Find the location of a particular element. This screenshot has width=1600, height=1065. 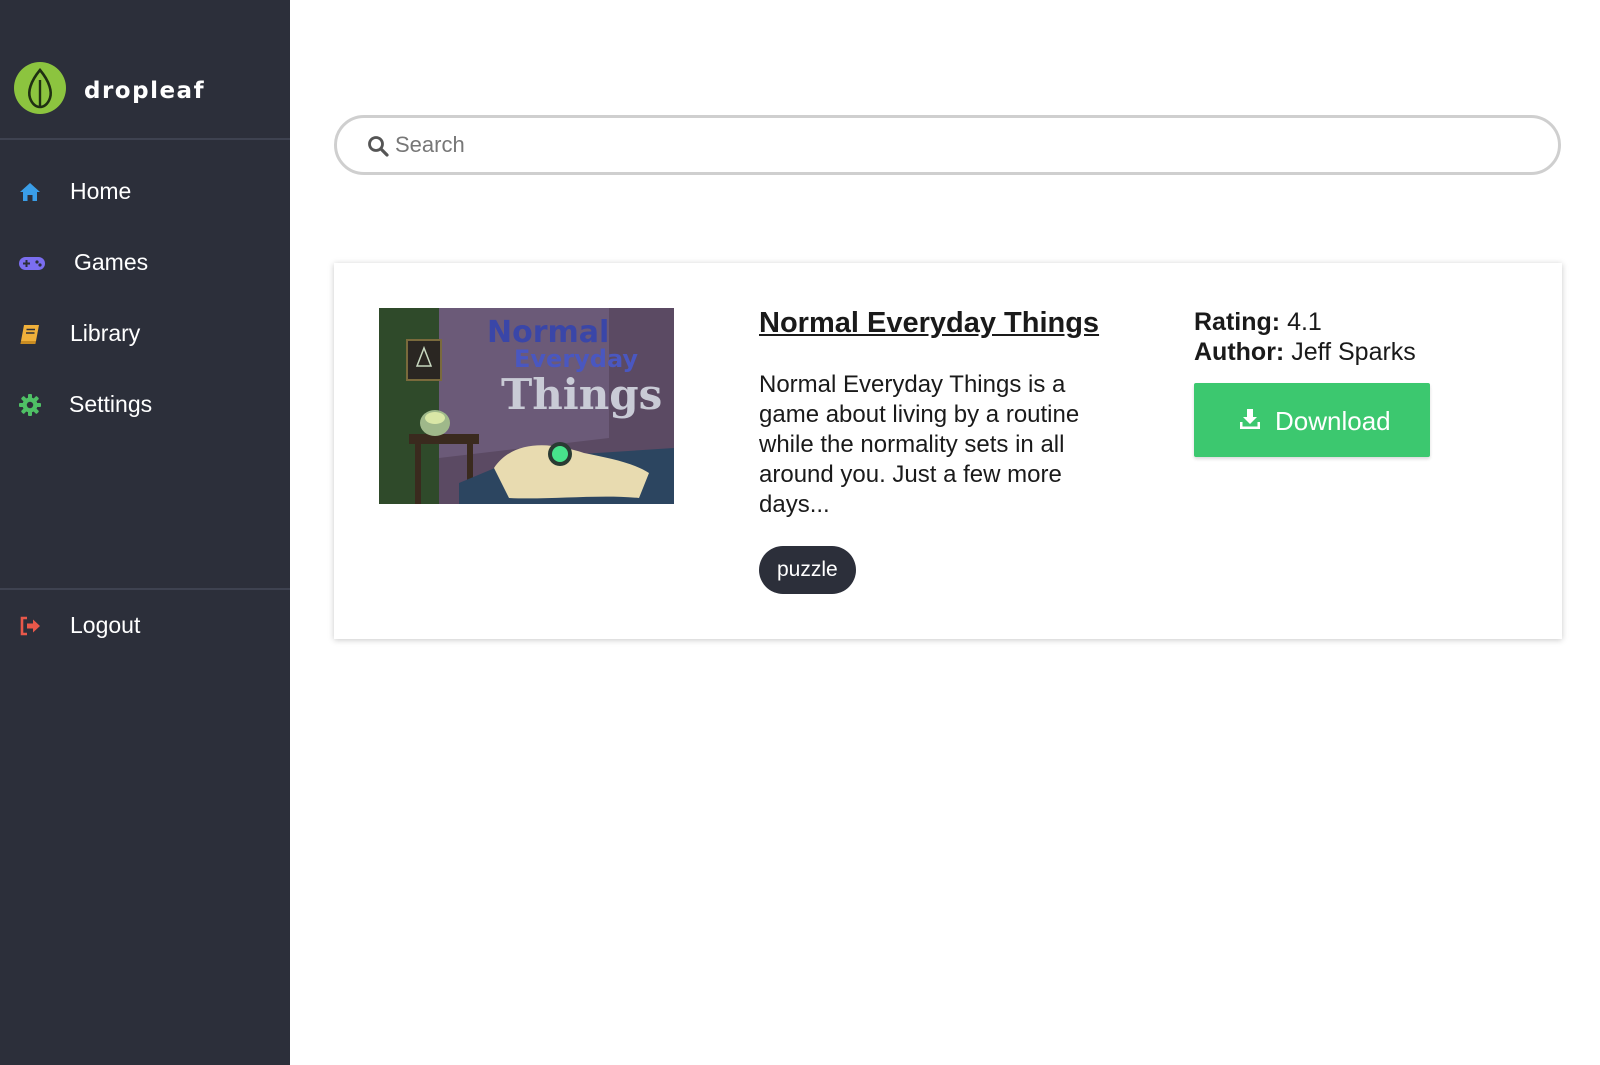

sidebar-item-label: Settings is located at coordinates (111, 404).